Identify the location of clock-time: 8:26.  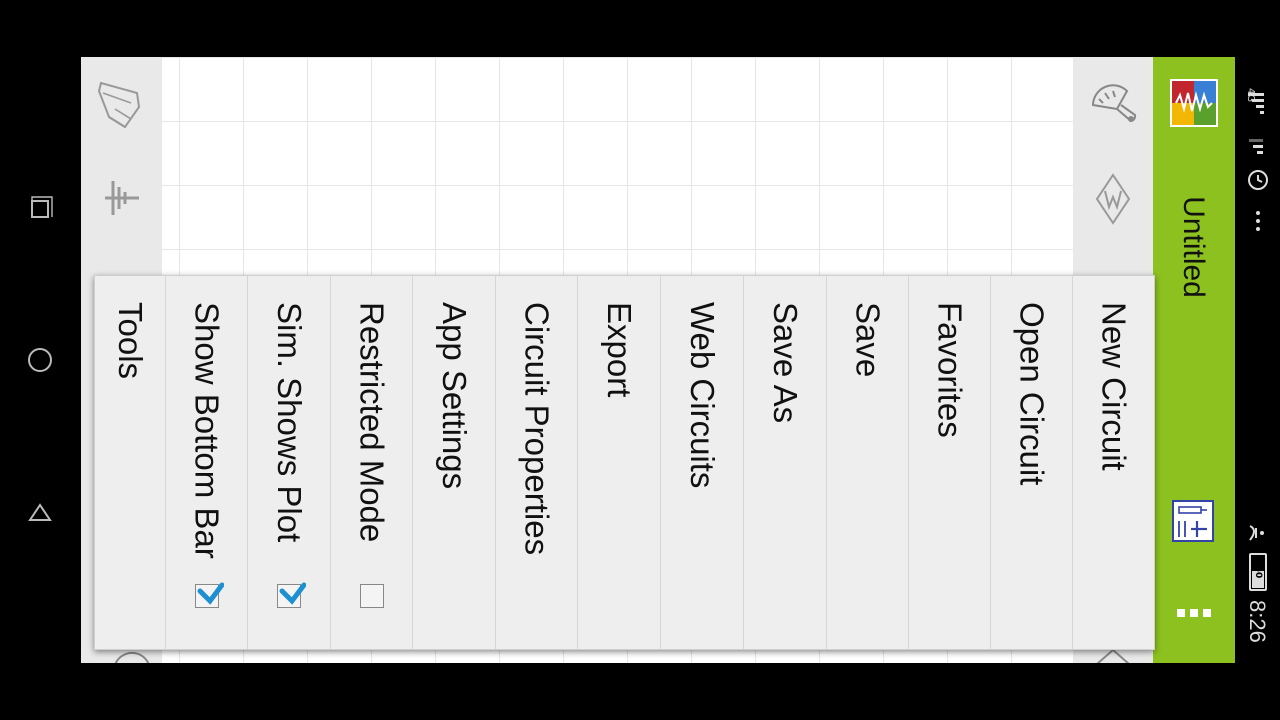
(1257, 621).